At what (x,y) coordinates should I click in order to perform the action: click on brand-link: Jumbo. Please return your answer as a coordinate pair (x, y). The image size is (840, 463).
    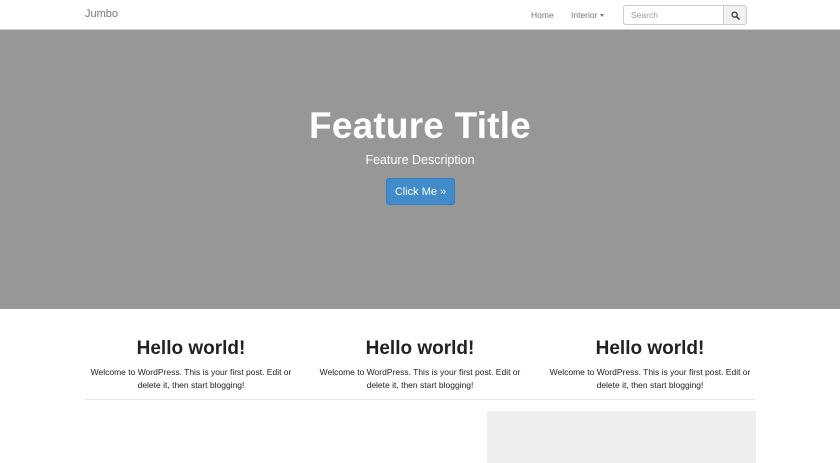
    Looking at the image, I should click on (101, 14).